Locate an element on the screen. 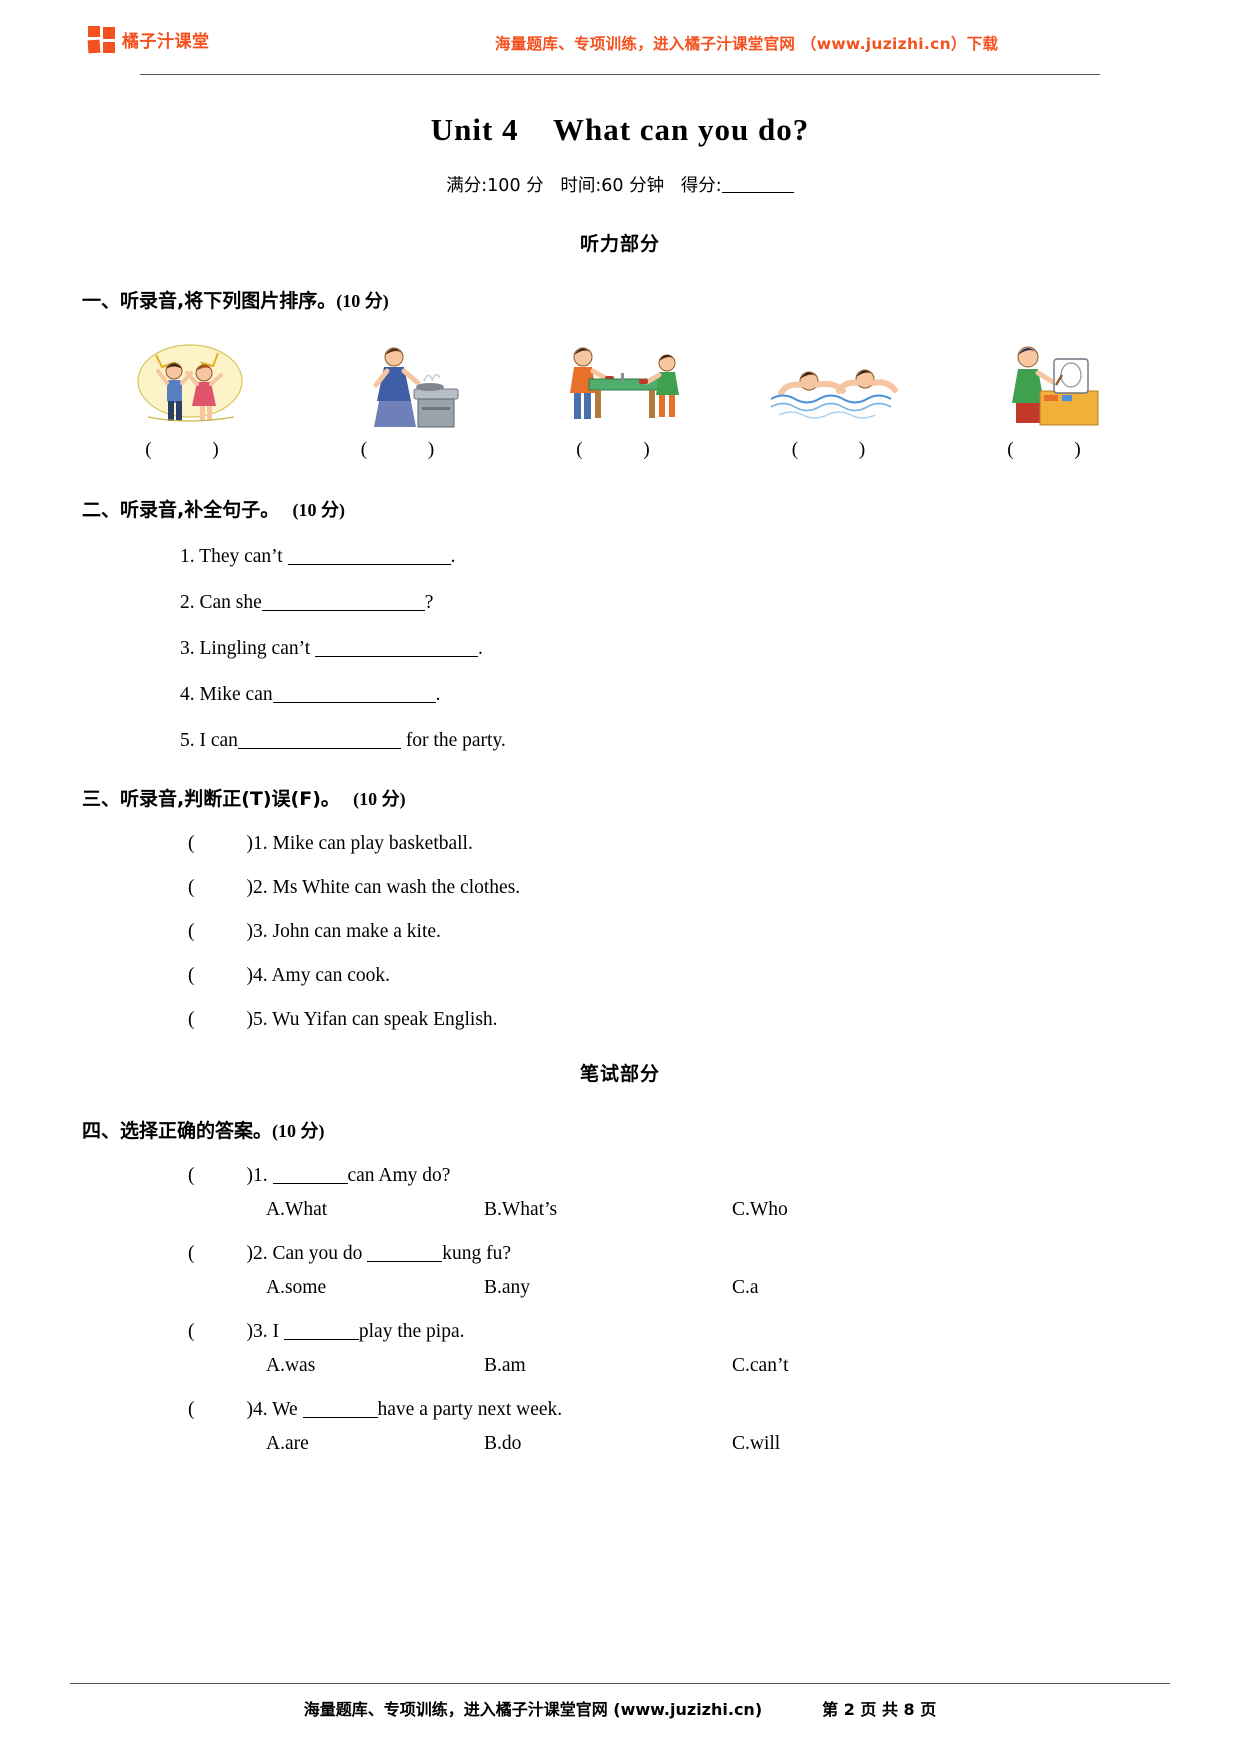  fill-item-5-after: for the party. is located at coordinates (453, 740).